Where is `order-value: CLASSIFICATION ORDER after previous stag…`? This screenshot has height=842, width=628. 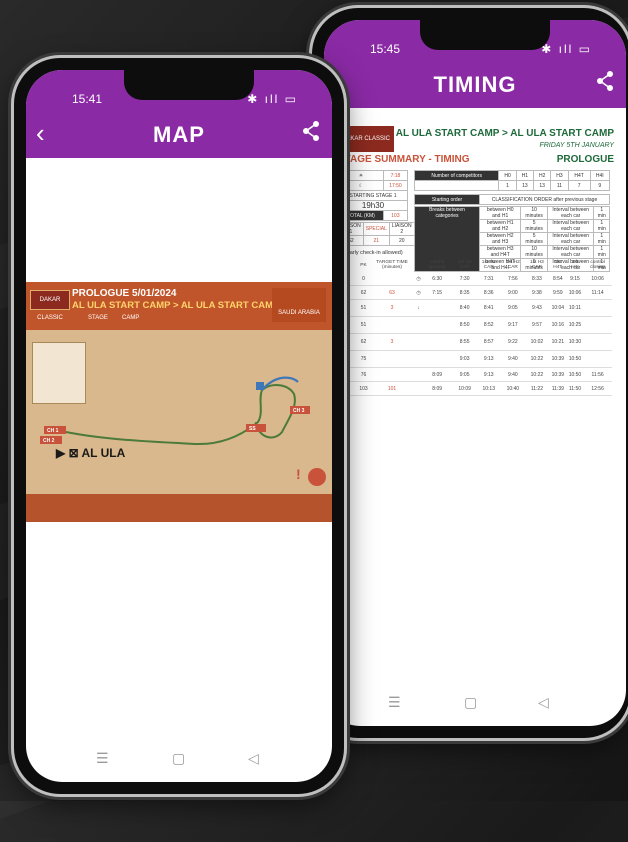 order-value: CLASSIFICATION ORDER after previous stag… is located at coordinates (544, 199).